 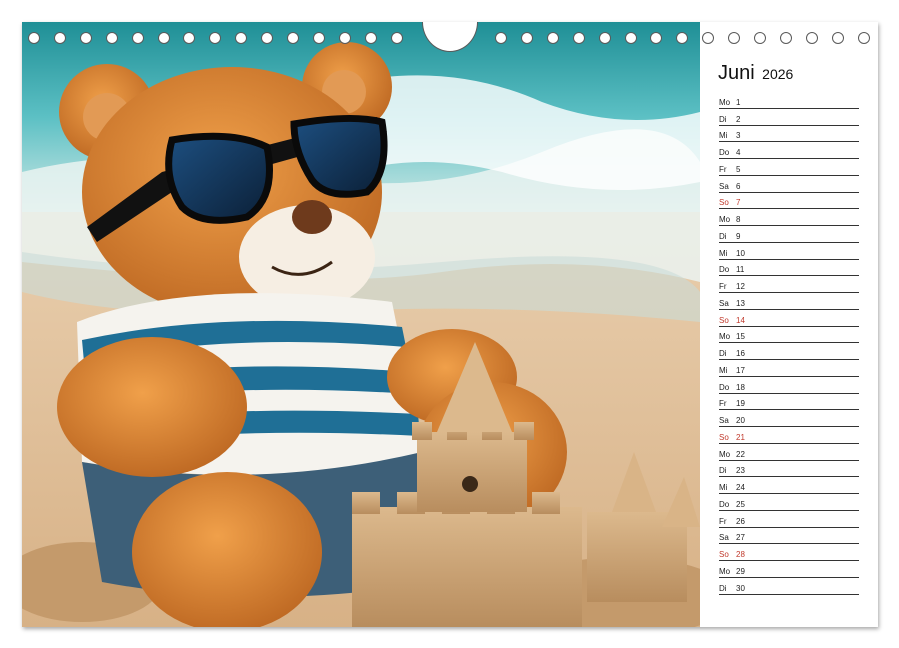 I want to click on day-number: 17, so click(x=740, y=370).